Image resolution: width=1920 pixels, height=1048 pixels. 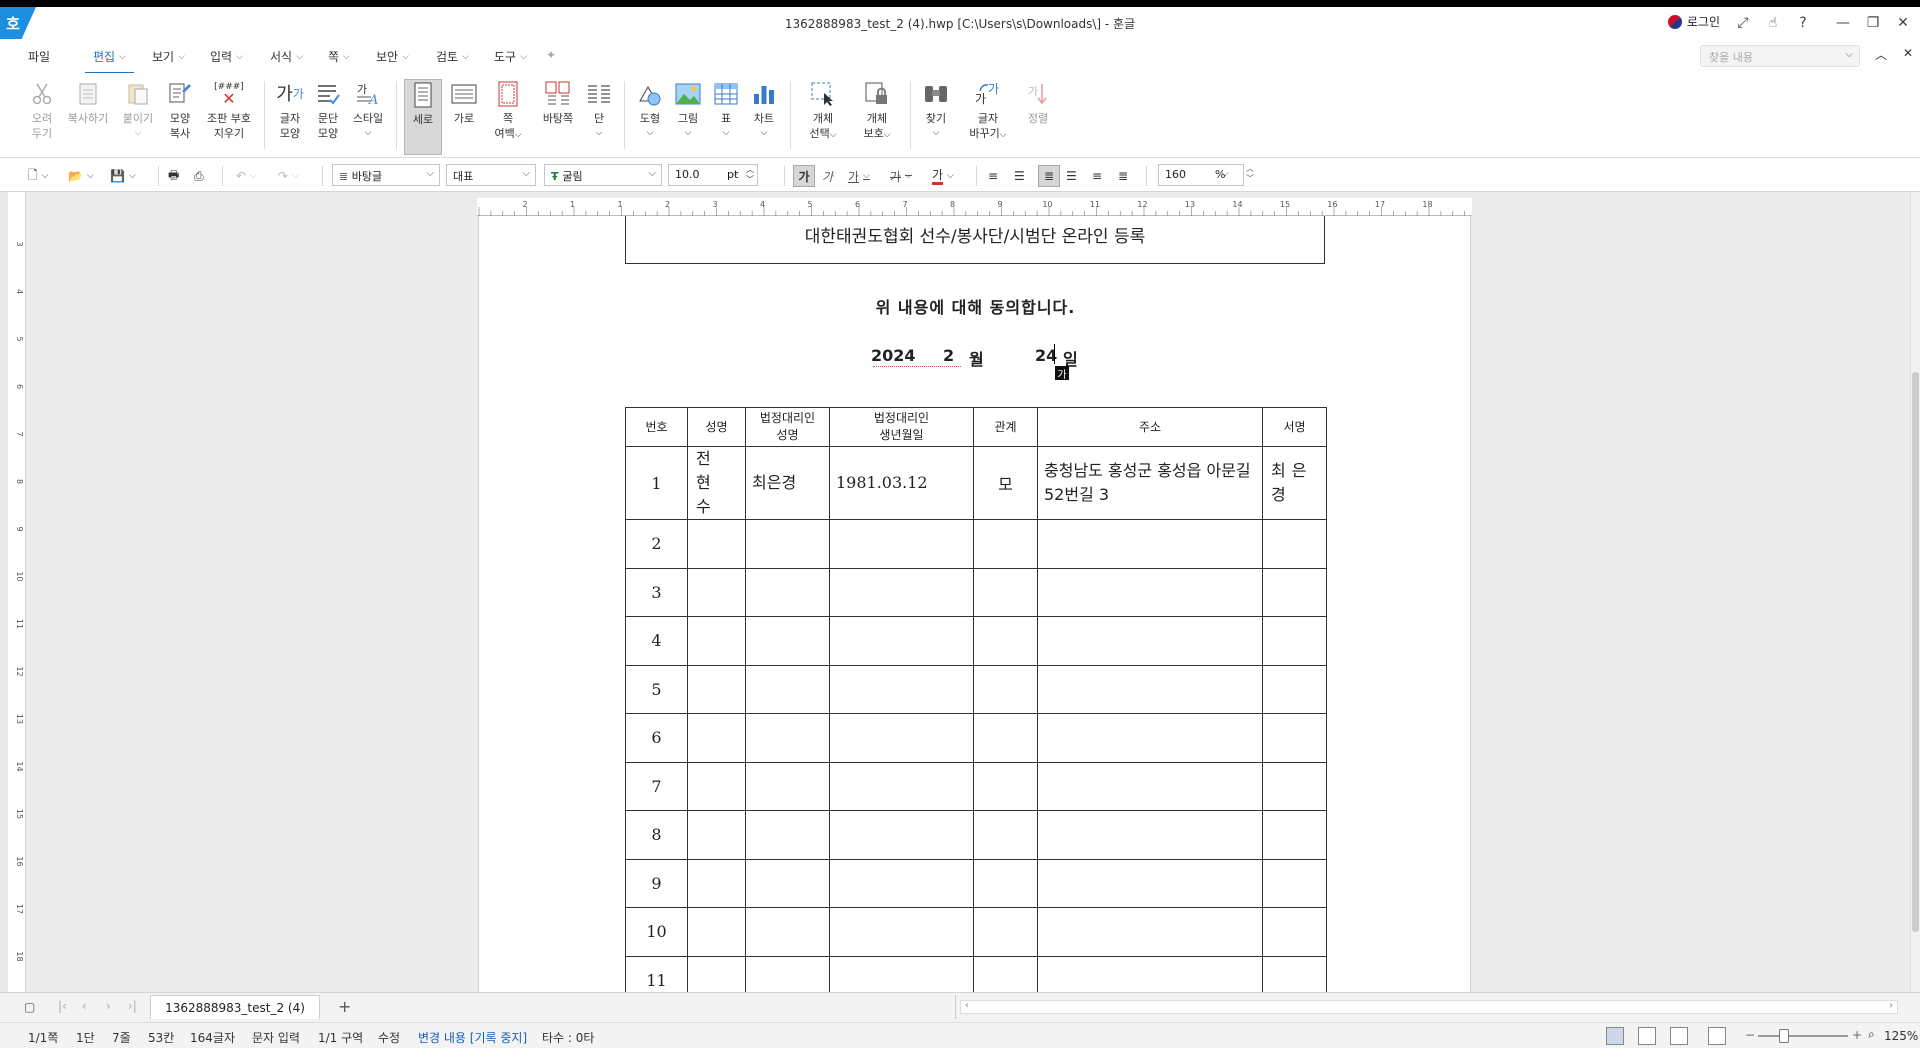 I want to click on horizontal-scrollbar: ‹ ›, so click(x=1429, y=1007).